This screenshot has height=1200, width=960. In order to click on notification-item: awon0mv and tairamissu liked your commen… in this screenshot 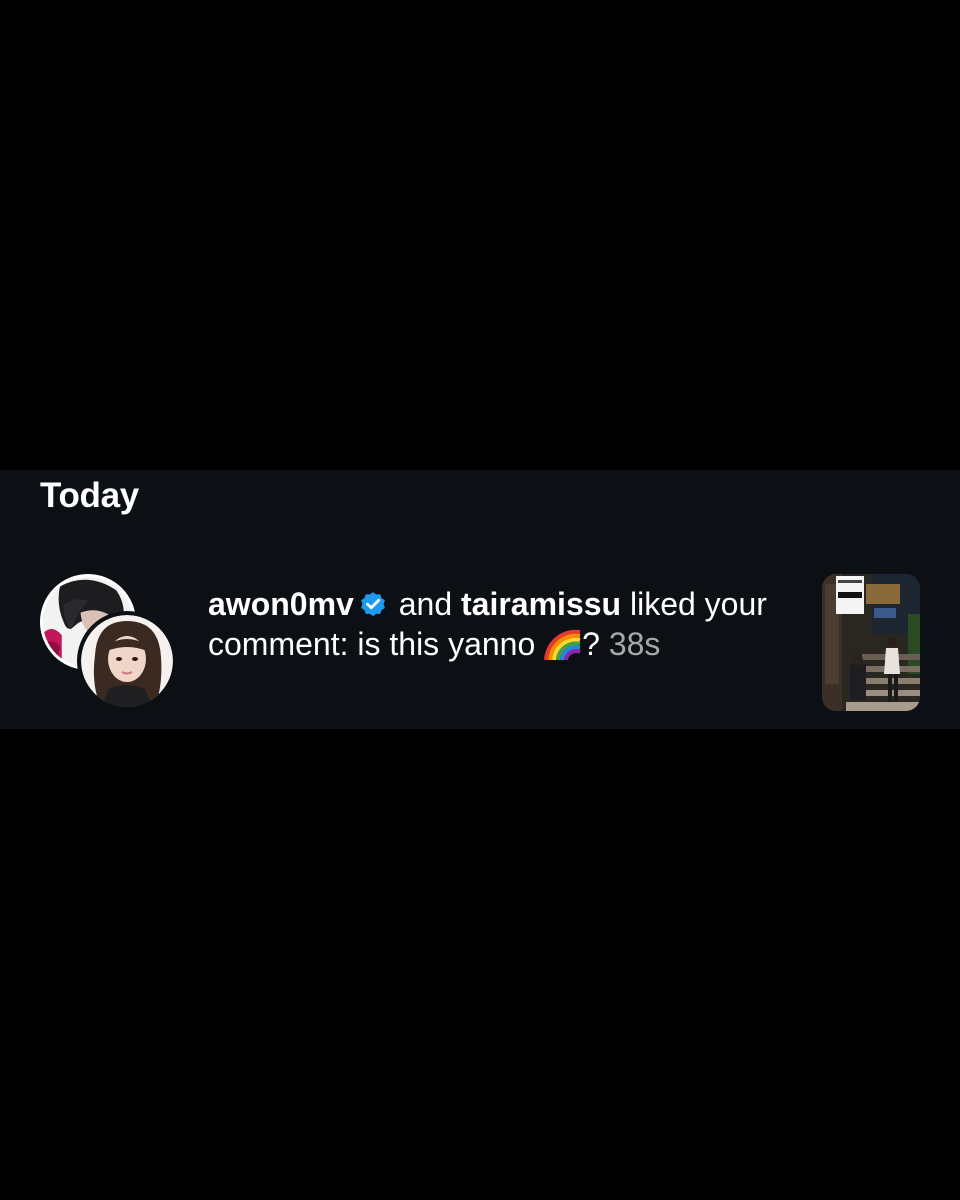, I will do `click(480, 643)`.